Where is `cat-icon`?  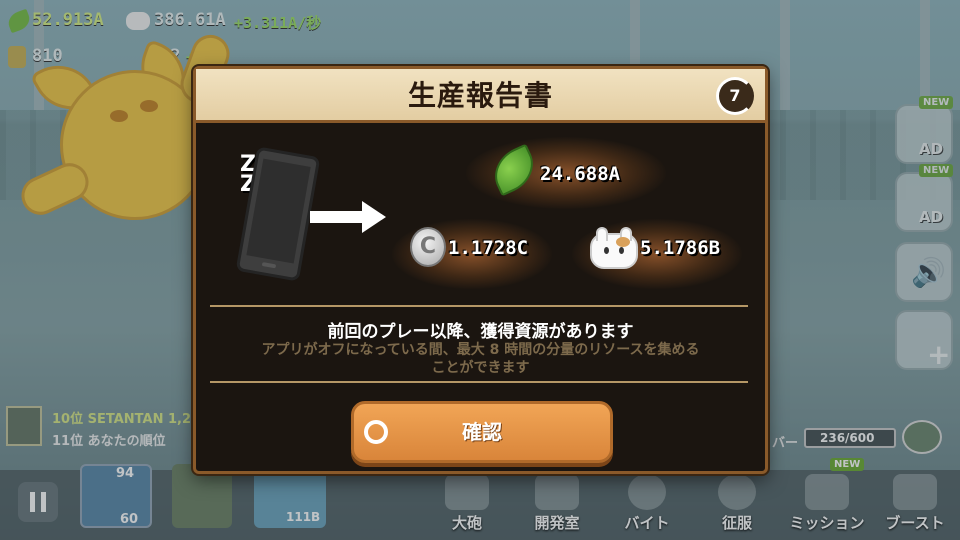
cat-icon is located at coordinates (614, 248).